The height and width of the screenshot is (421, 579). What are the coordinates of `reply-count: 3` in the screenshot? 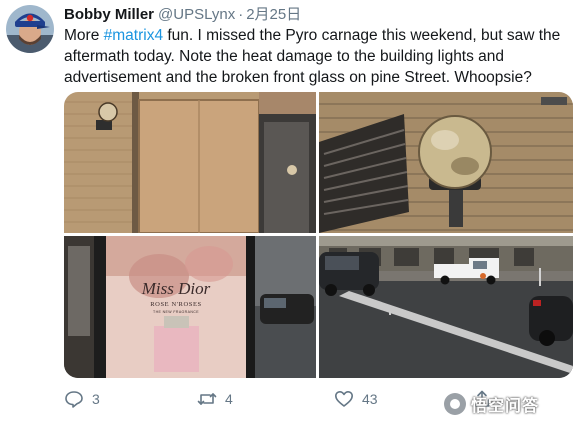 It's located at (96, 399).